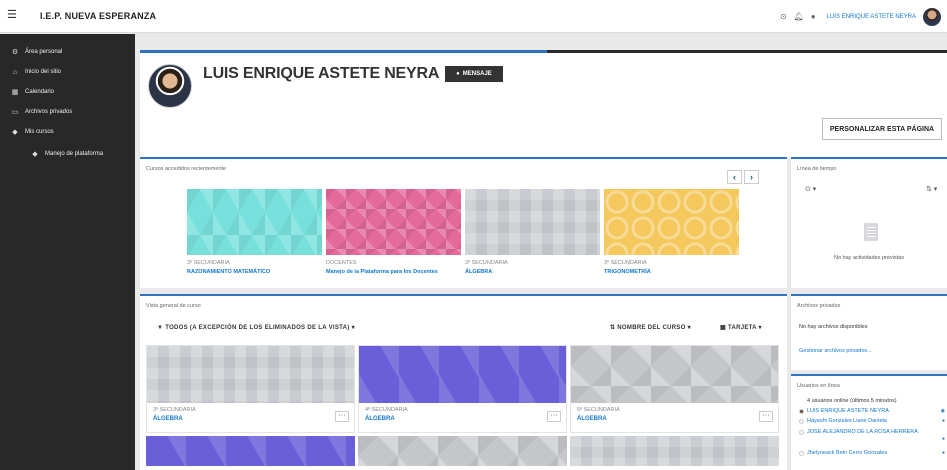 This screenshot has width=947, height=470. I want to click on view-dropdown: ▦ TARJETA ▾, so click(741, 327).